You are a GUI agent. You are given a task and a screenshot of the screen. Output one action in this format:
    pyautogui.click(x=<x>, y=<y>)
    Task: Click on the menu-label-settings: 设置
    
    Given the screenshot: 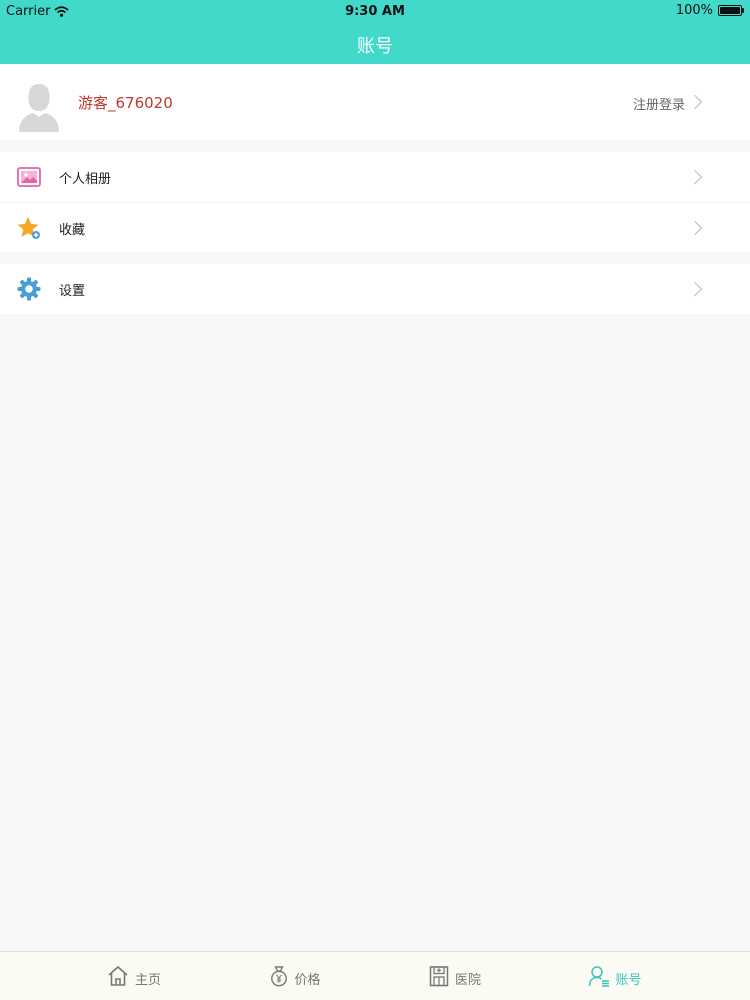 What is the action you would take?
    pyautogui.click(x=72, y=291)
    